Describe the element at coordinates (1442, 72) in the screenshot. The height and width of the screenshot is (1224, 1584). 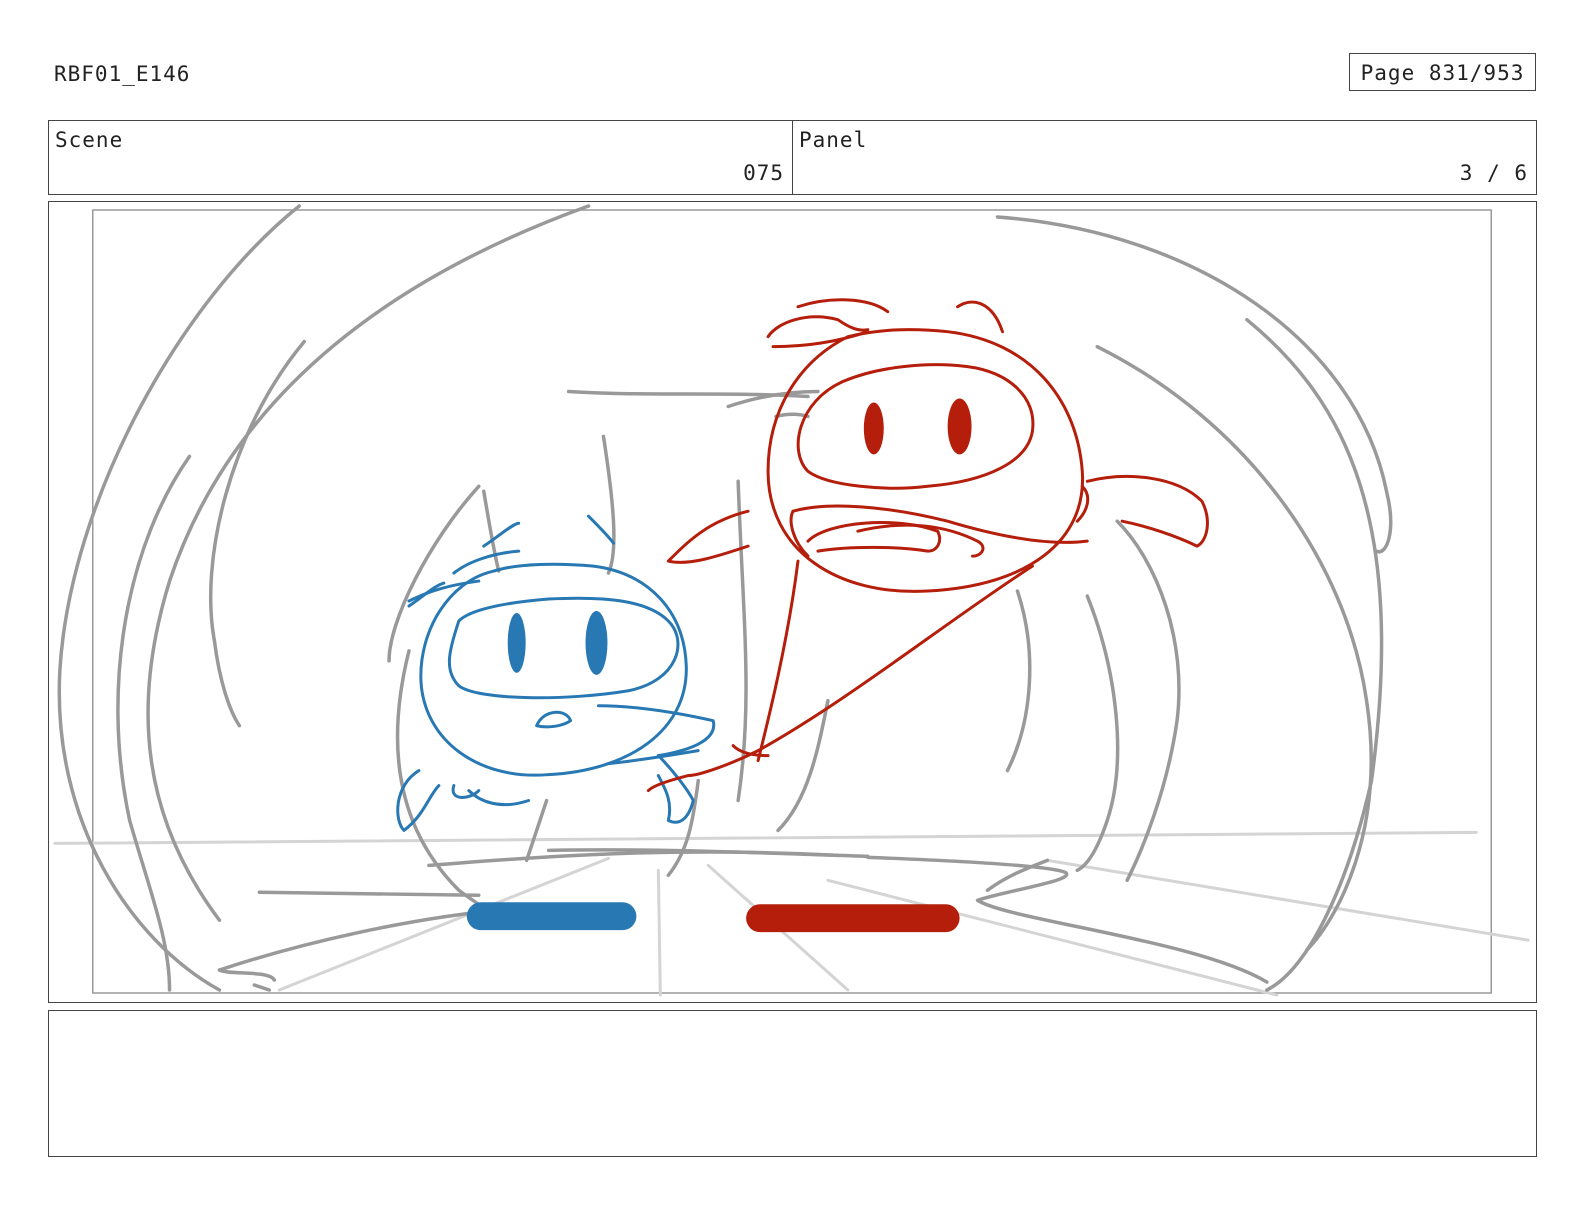
I see `page-counter: Page 831/953` at that location.